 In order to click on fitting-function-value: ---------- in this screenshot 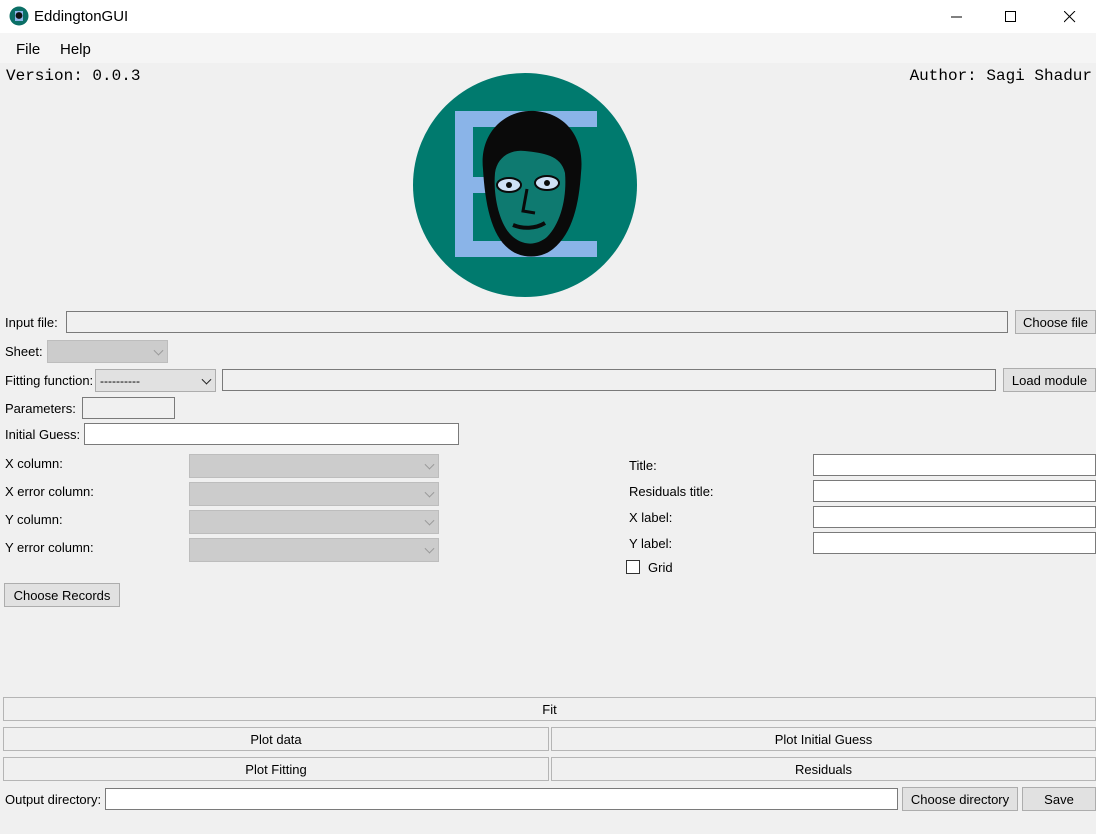, I will do `click(120, 380)`.